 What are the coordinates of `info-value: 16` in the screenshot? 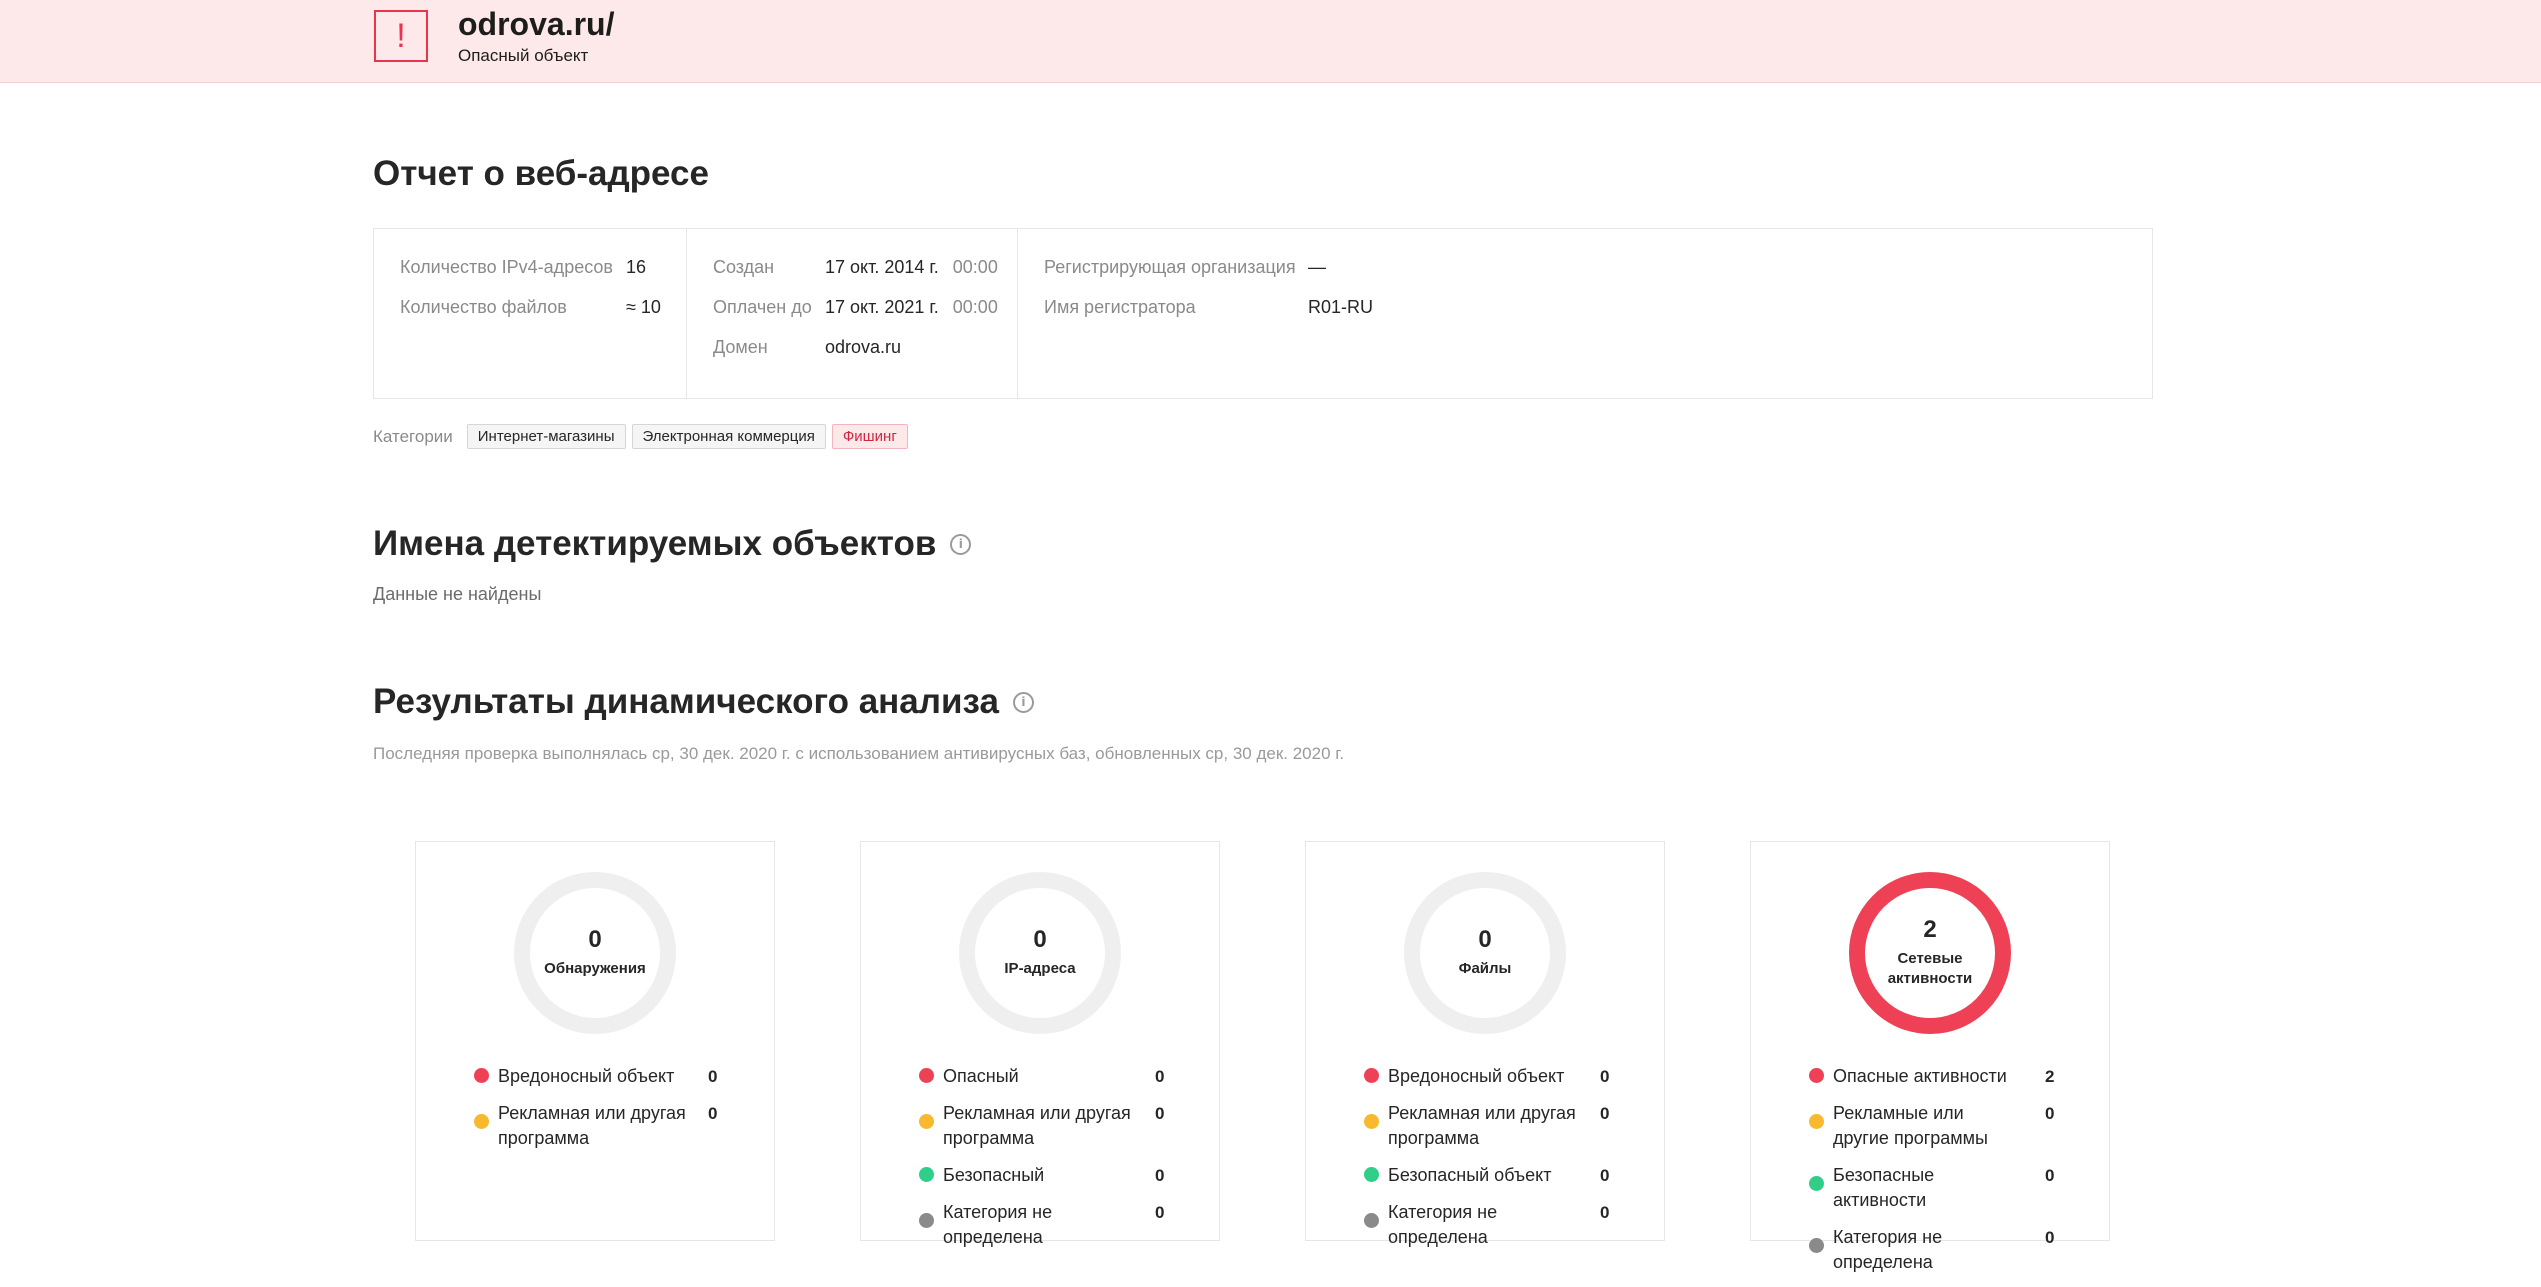 It's located at (636, 267).